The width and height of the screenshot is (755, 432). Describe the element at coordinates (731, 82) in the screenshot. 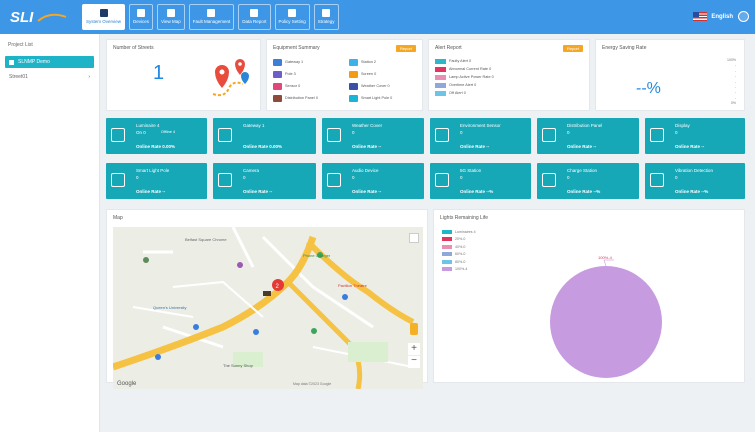

I see `energy-scale: 100% ------- 0%` at that location.